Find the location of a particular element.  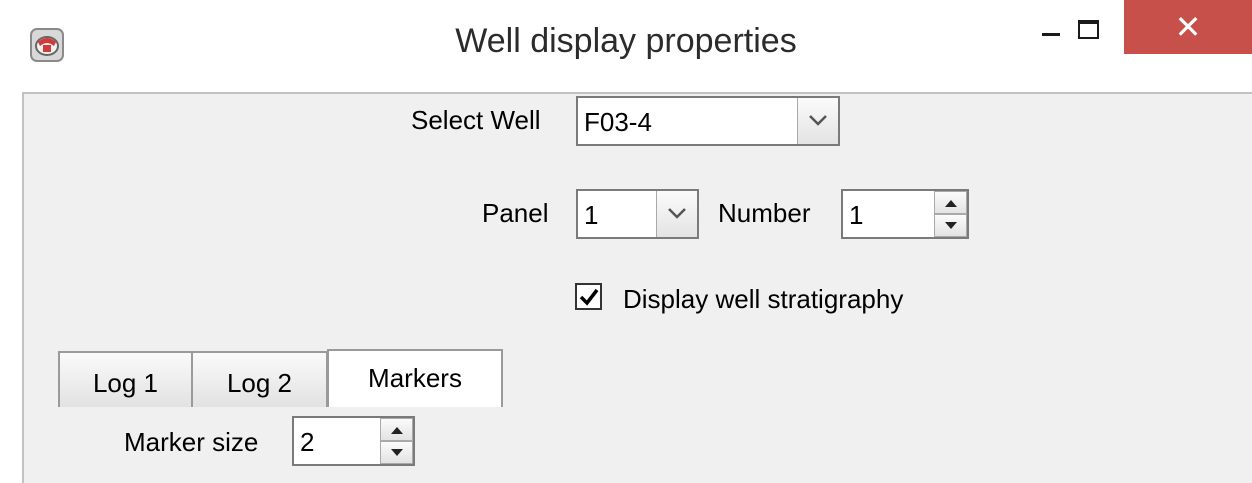

close-icon: ✕ is located at coordinates (1188, 27).